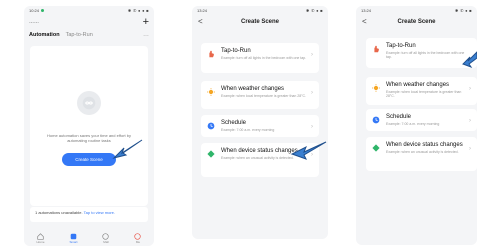 Image resolution: width=477 pixels, height=249 pixels. Describe the element at coordinates (99, 212) in the screenshot. I see `notice-link: Tap to view more.` at that location.